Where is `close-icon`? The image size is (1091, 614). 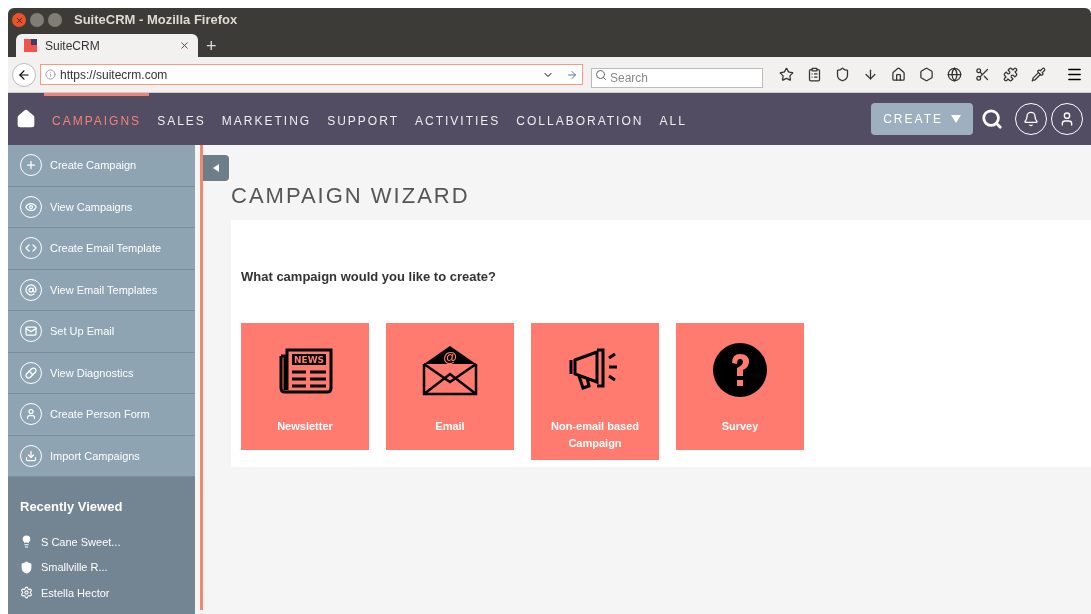
close-icon is located at coordinates (19, 20).